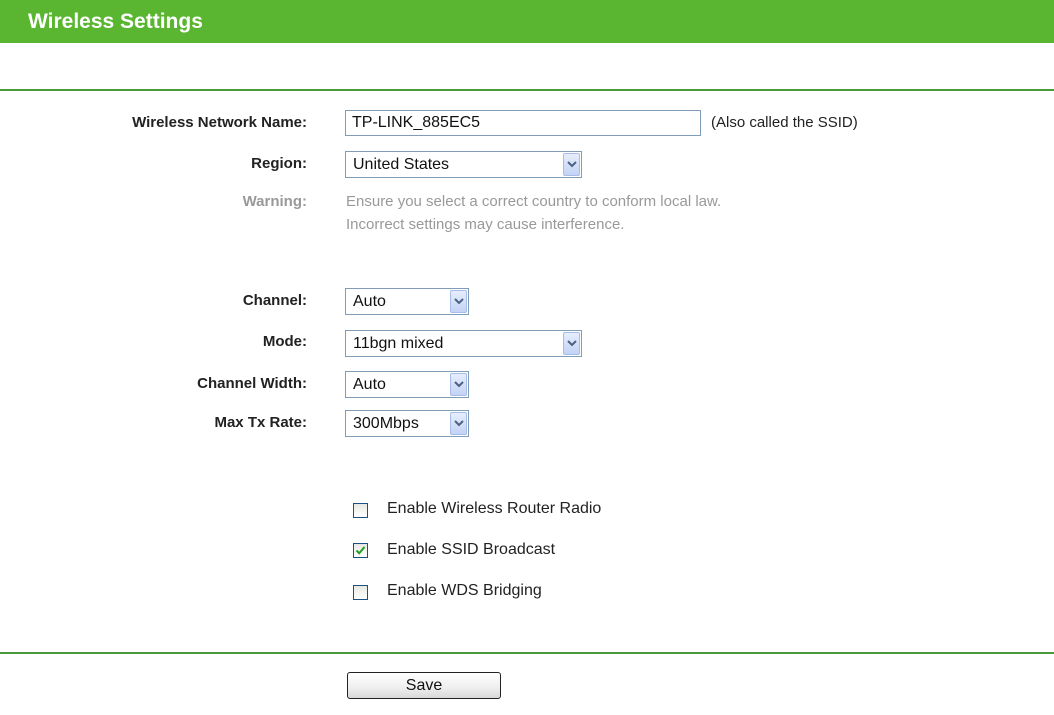 The height and width of the screenshot is (715, 1054). Describe the element at coordinates (523, 123) in the screenshot. I see `ssid-input` at that location.